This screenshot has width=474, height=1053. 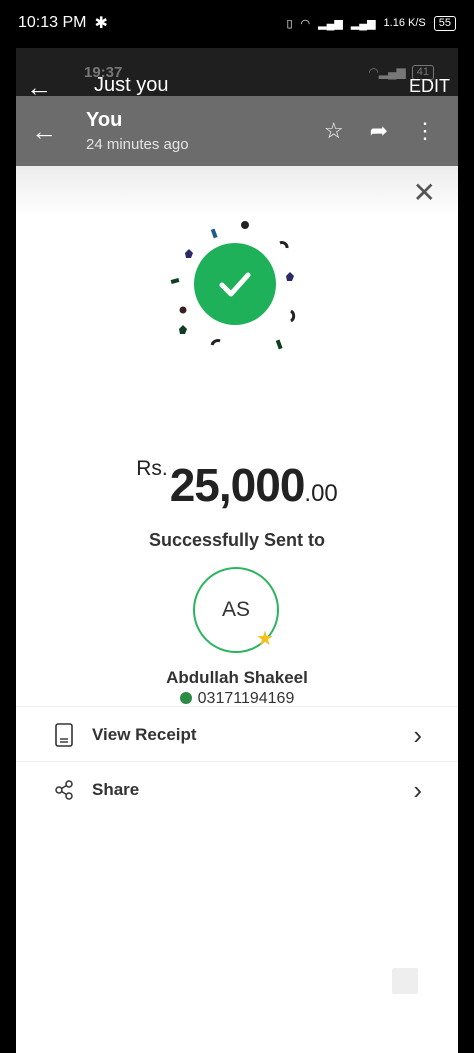 I want to click on battery-icon: 55, so click(x=444, y=23).